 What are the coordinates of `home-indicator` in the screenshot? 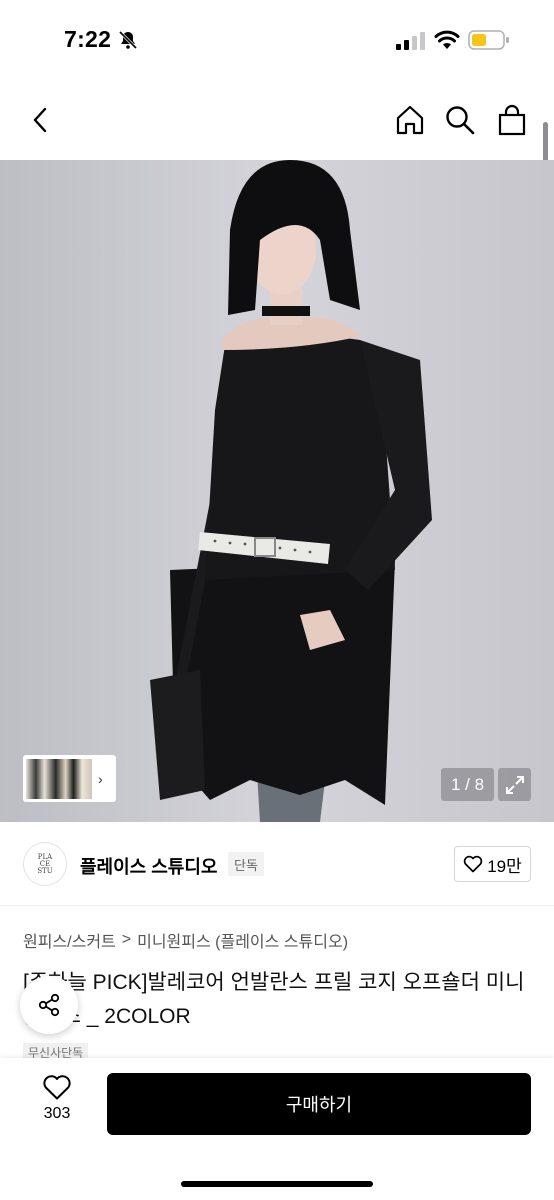 It's located at (277, 1184).